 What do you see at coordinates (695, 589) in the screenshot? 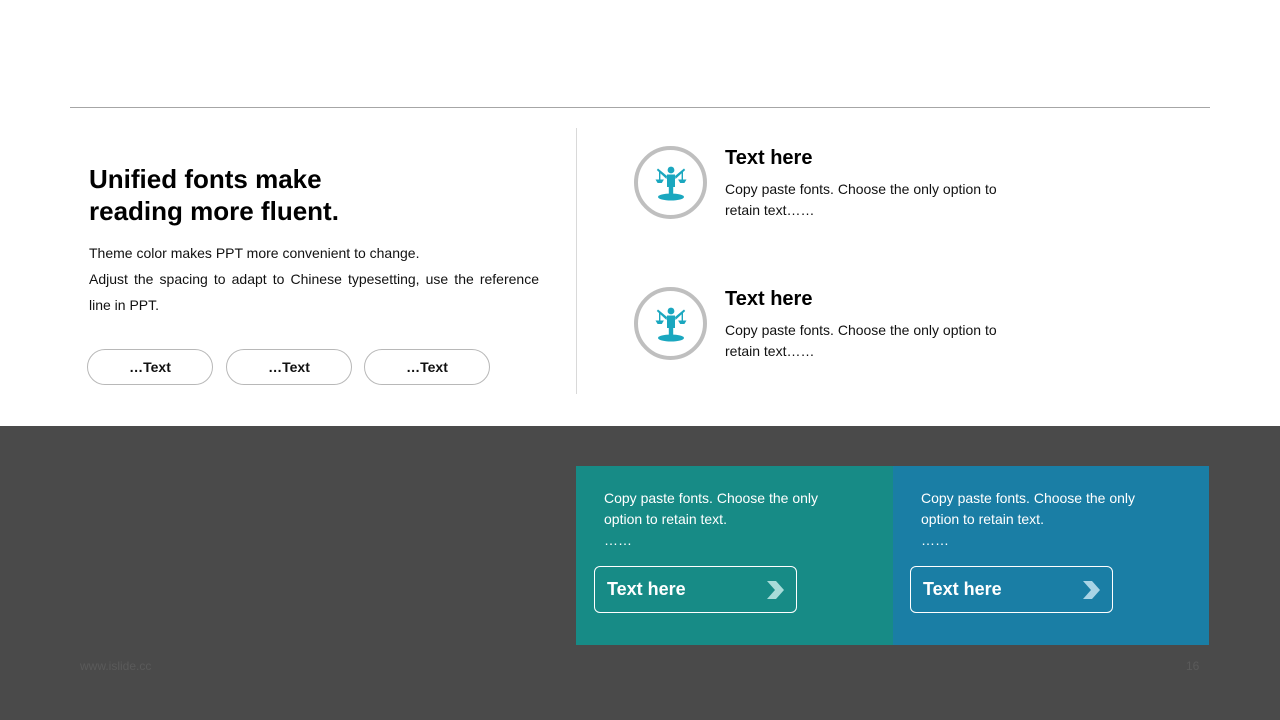
I see `panel-button-teal: Text here` at bounding box center [695, 589].